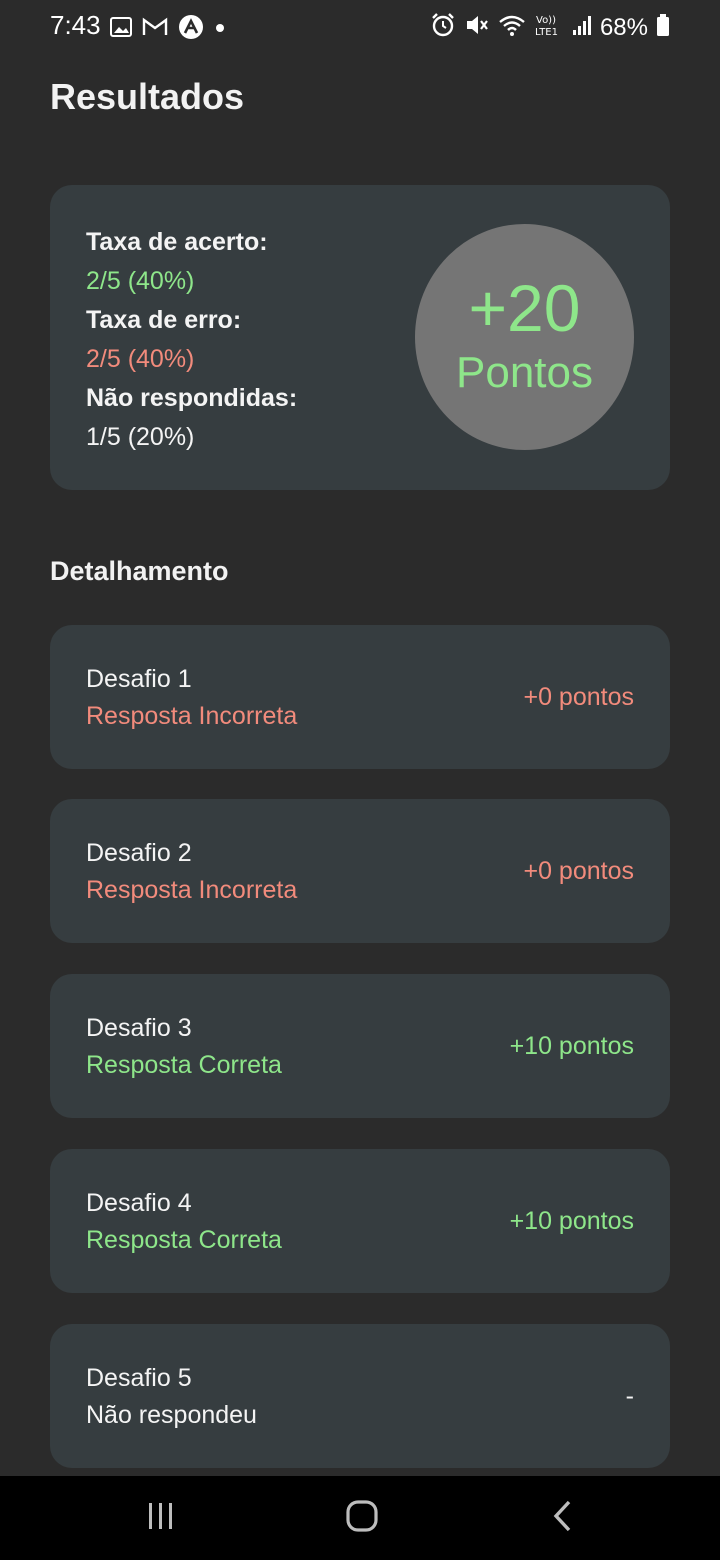 Image resolution: width=720 pixels, height=1560 pixels. I want to click on challenge-name: Desafio 1, so click(139, 679).